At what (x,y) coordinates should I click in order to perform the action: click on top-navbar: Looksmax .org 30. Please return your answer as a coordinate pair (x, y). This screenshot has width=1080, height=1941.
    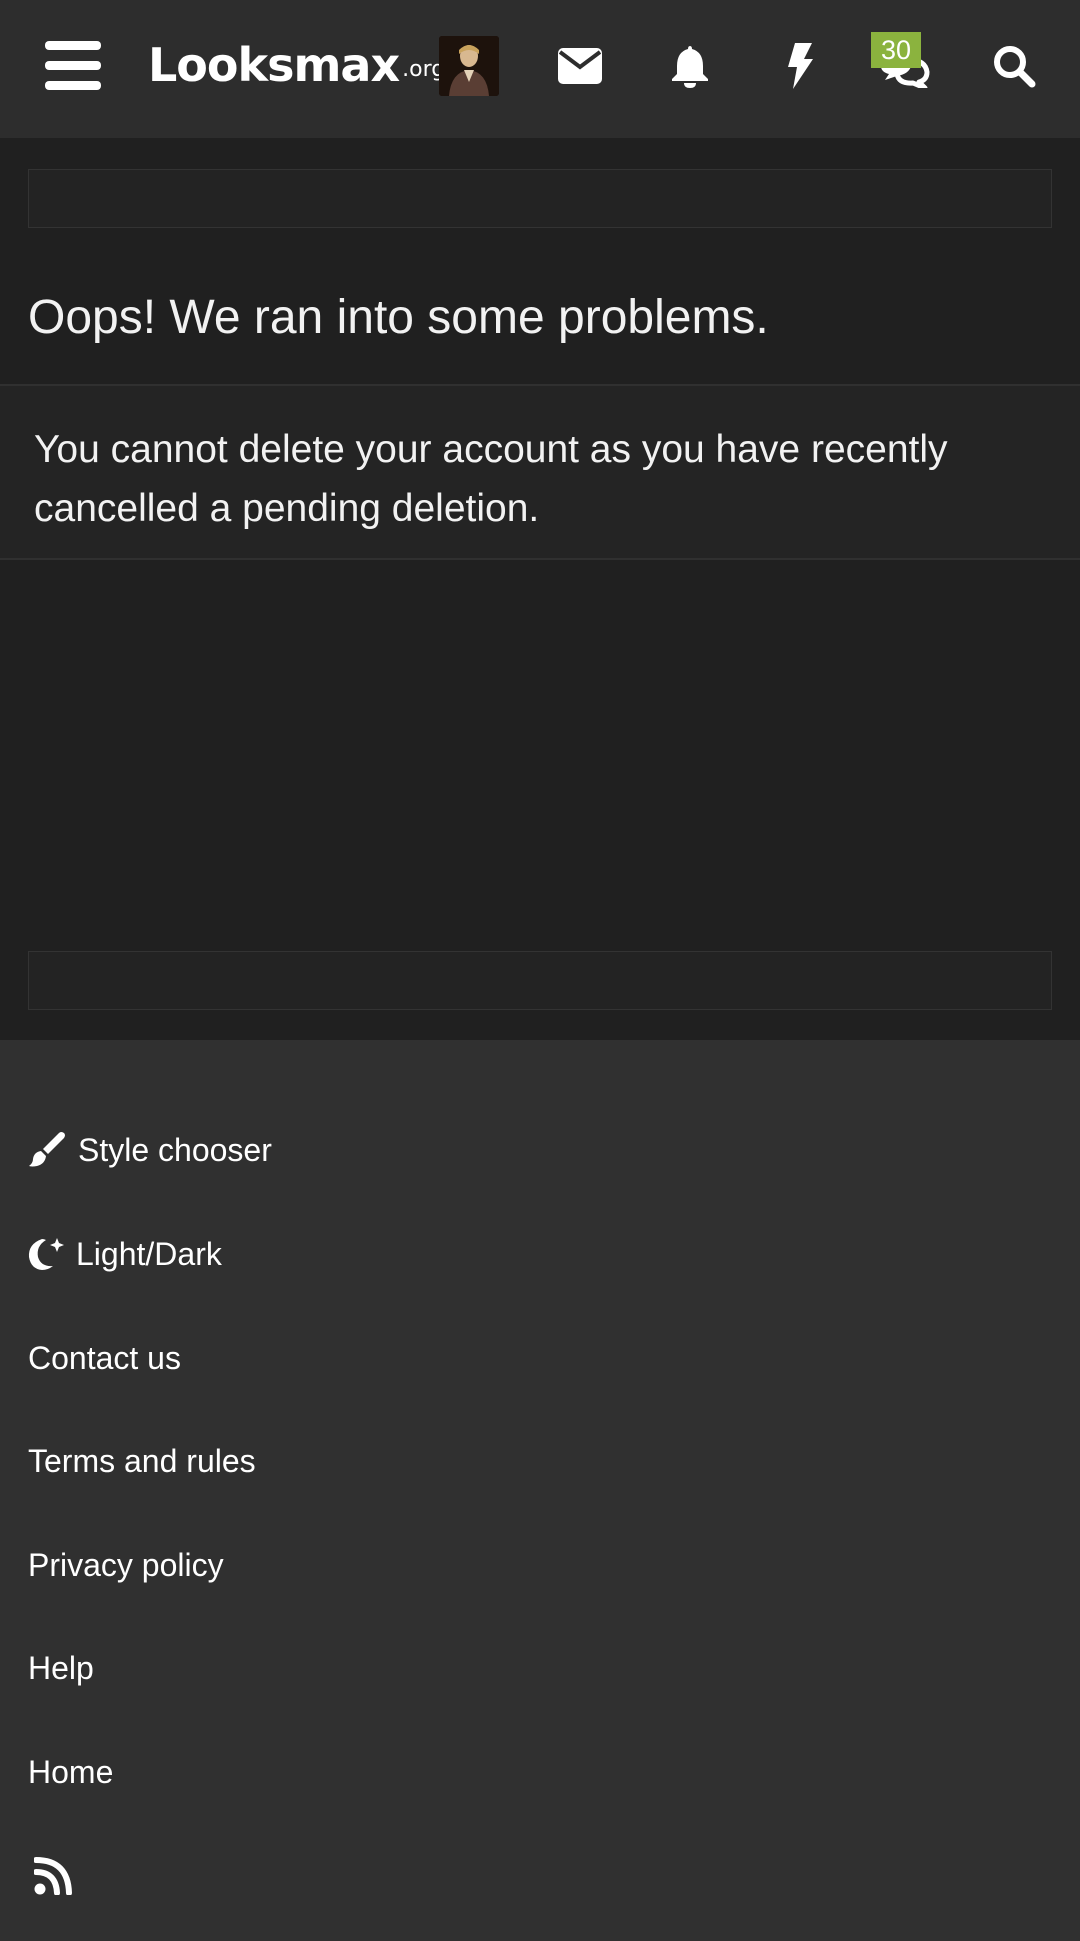
    Looking at the image, I should click on (540, 69).